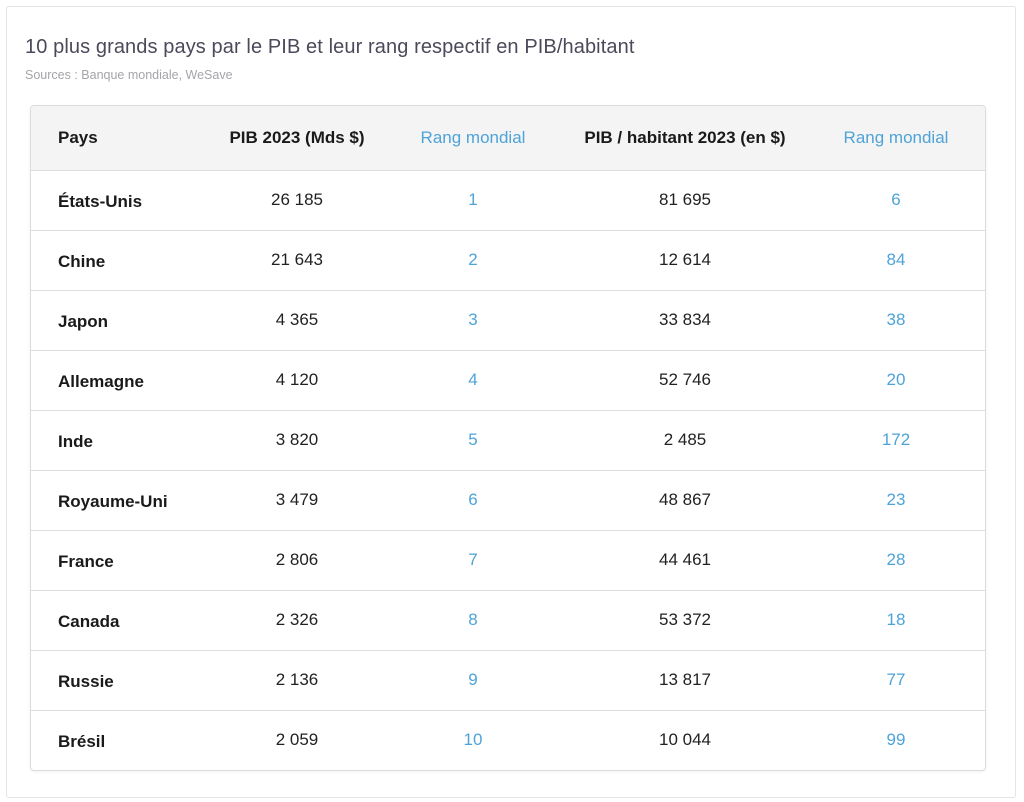  What do you see at coordinates (896, 319) in the screenshot?
I see `per-capita-rank-cell: 38` at bounding box center [896, 319].